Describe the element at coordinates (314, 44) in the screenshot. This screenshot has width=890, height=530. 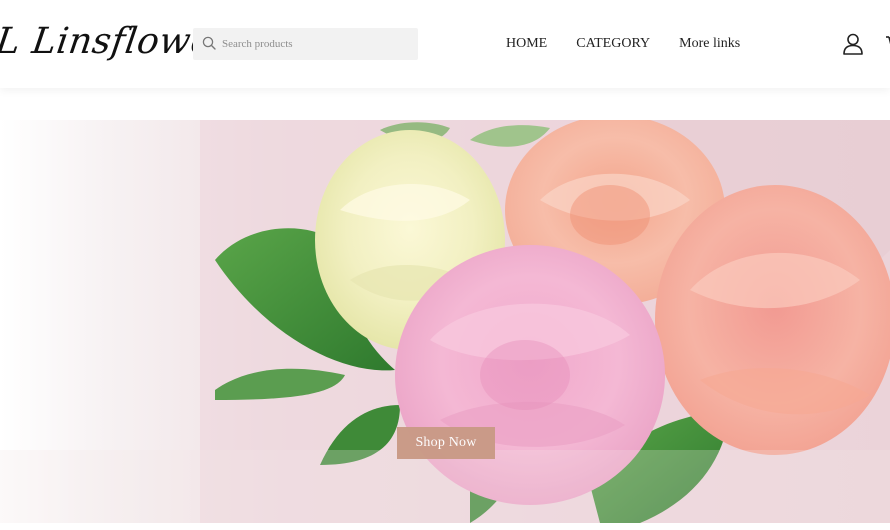
I see `search-input` at that location.